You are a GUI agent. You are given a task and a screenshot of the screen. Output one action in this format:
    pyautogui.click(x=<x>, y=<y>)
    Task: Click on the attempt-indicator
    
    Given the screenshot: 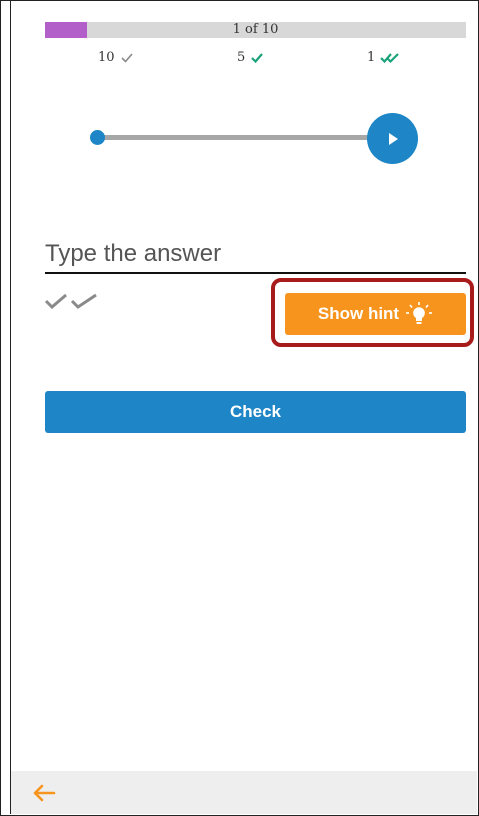 What is the action you would take?
    pyautogui.click(x=72, y=303)
    